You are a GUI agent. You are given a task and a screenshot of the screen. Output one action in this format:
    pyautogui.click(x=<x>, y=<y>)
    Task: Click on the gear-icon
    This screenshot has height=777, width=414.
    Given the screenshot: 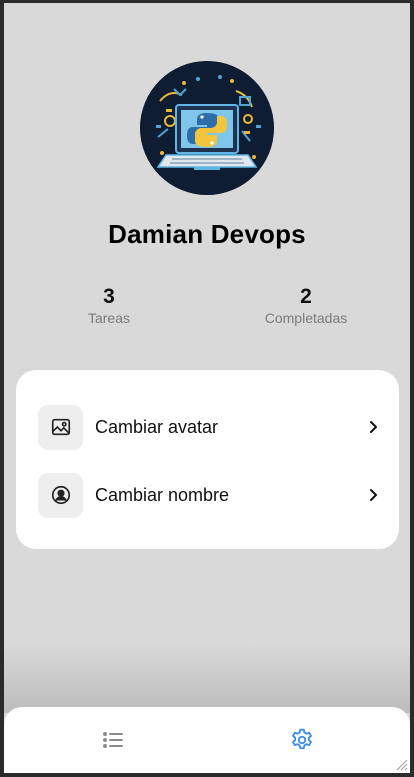 What is the action you would take?
    pyautogui.click(x=302, y=739)
    